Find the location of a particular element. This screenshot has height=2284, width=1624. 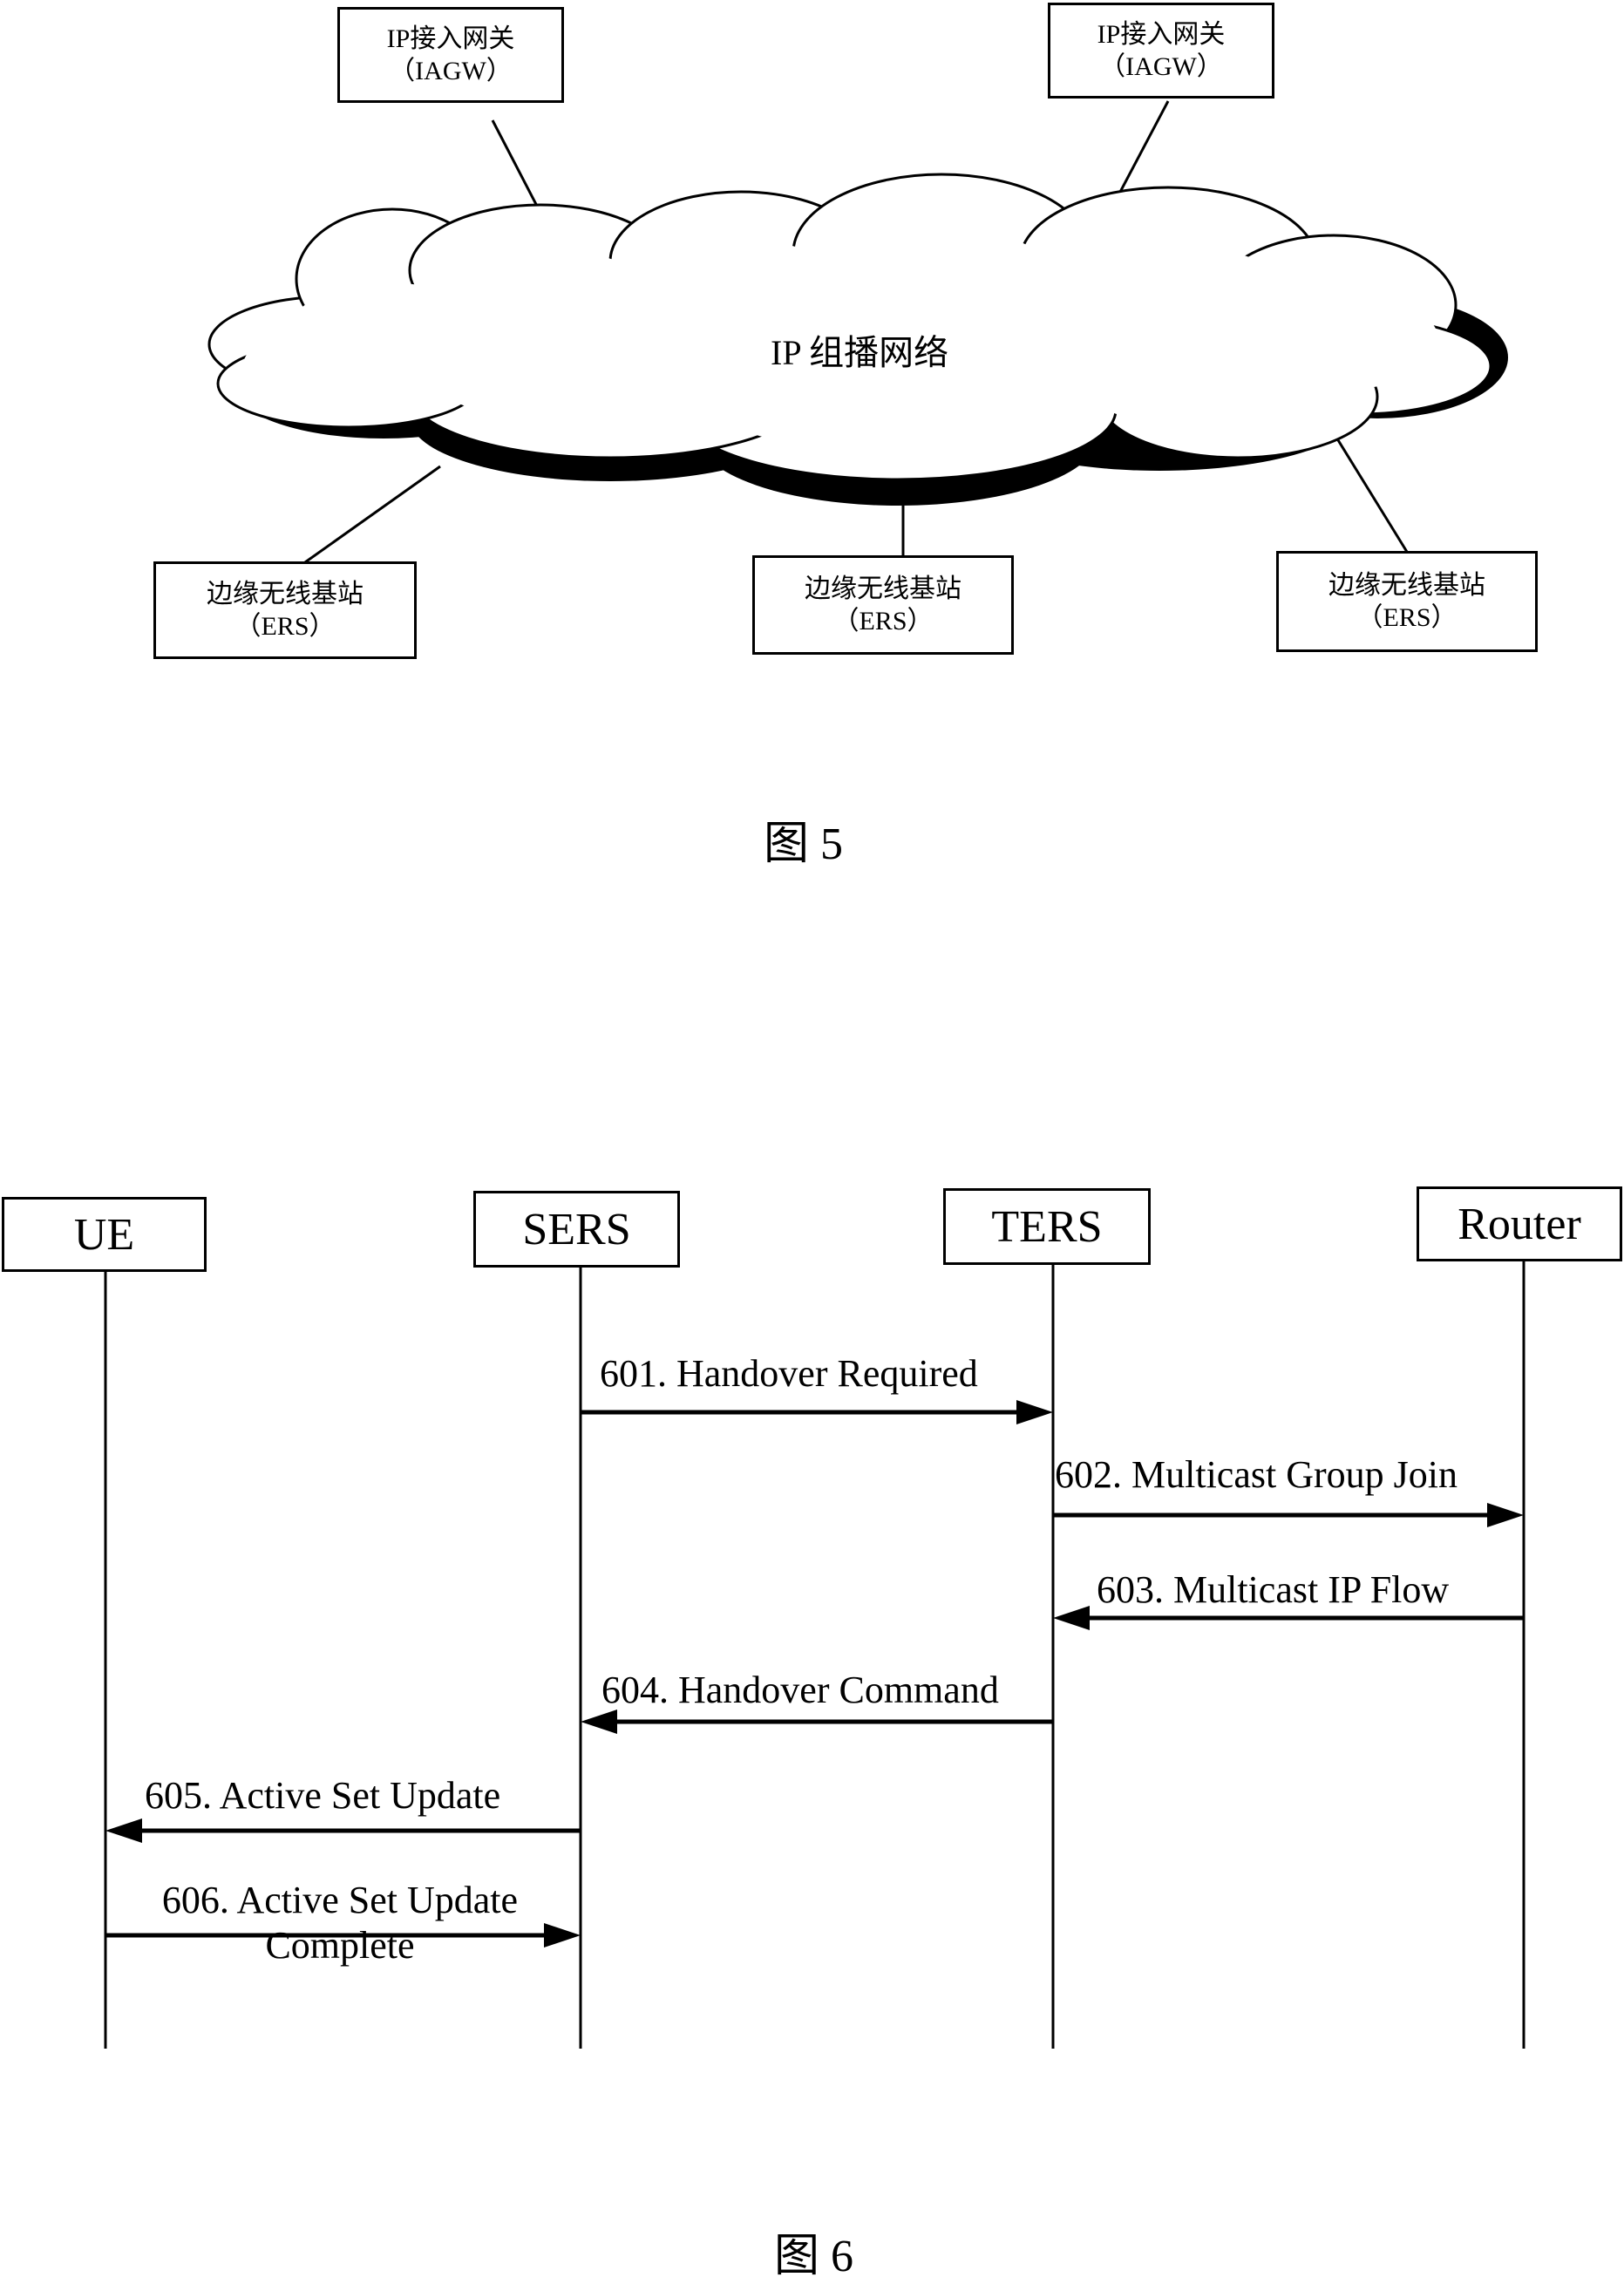

message-label-606: 606. Active Set Update Complete is located at coordinates (340, 1923).